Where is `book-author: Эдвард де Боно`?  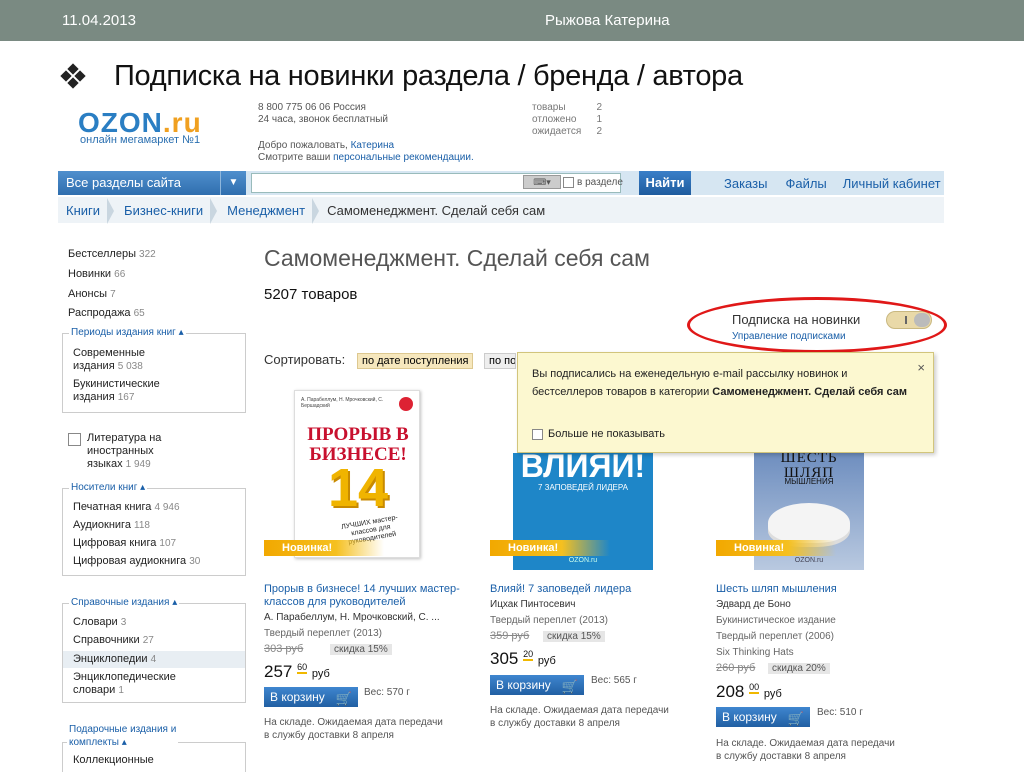
book-author: Эдвард де Боно is located at coordinates (753, 604).